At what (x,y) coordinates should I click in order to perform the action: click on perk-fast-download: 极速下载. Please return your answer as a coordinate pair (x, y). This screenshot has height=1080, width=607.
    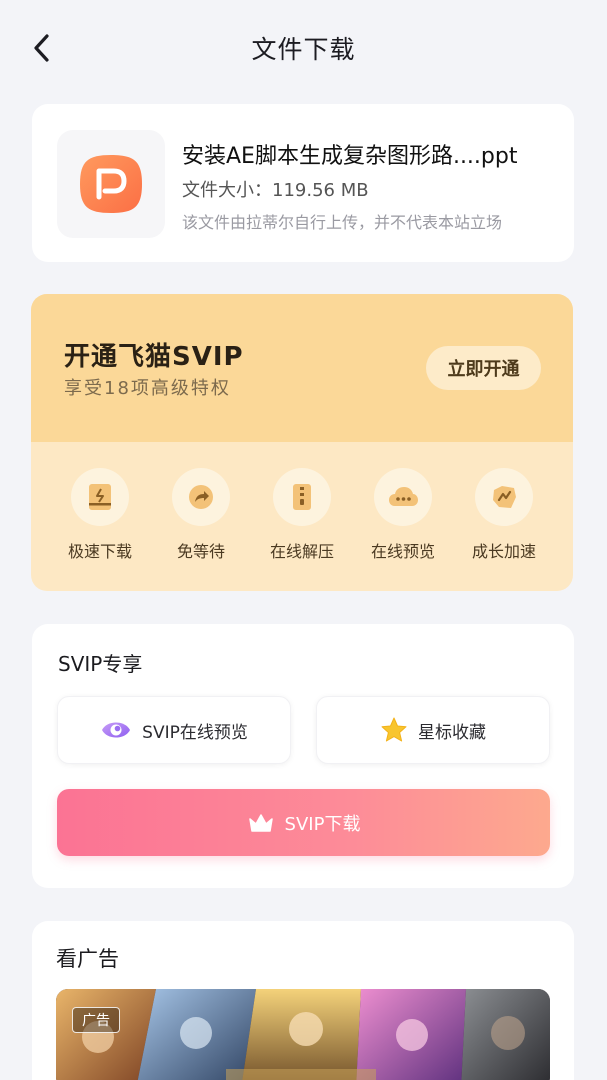
    Looking at the image, I should click on (100, 515).